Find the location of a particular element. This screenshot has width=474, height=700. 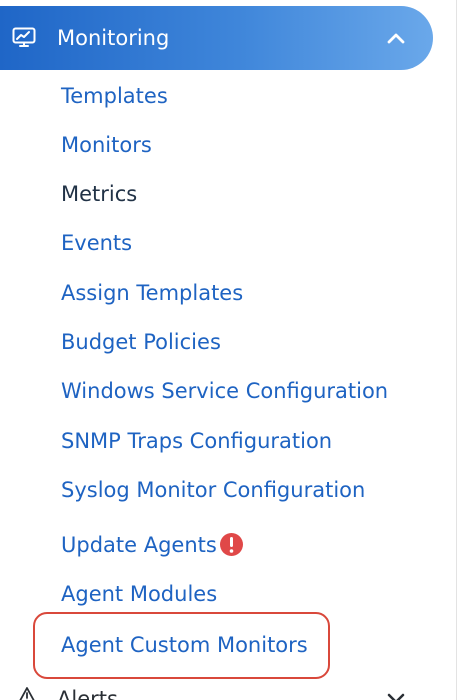

section-title: Alerts is located at coordinates (87, 693).